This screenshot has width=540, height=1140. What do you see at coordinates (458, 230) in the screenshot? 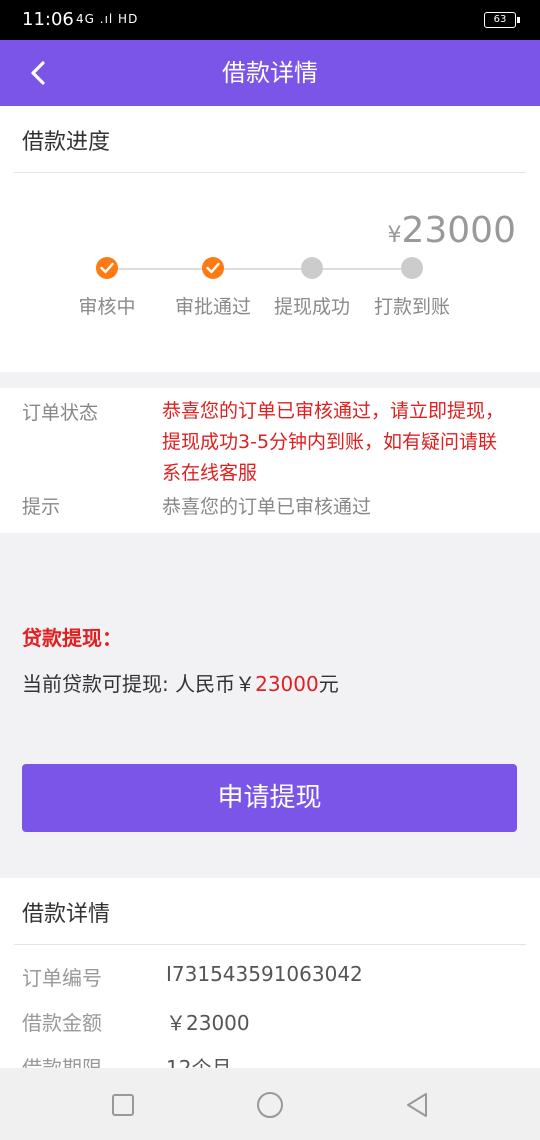
I see `amount-value: 23000` at bounding box center [458, 230].